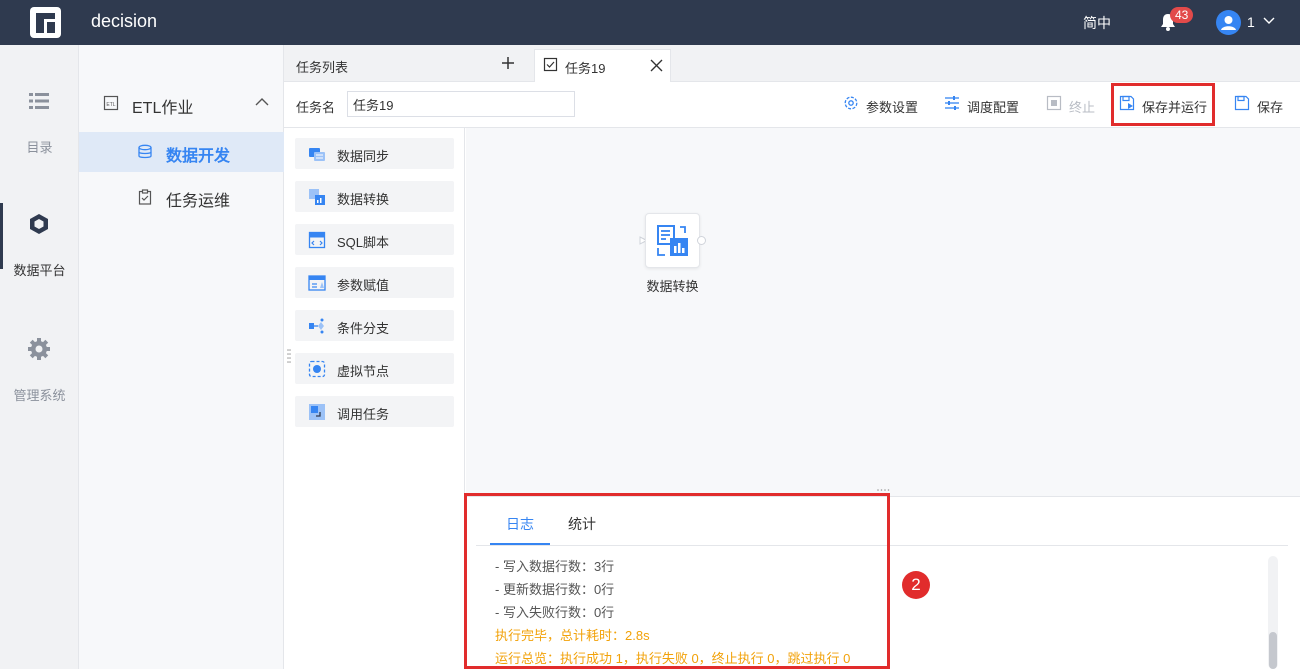 The height and width of the screenshot is (669, 1300). I want to click on tab-label: 任务列表, so click(322, 67).